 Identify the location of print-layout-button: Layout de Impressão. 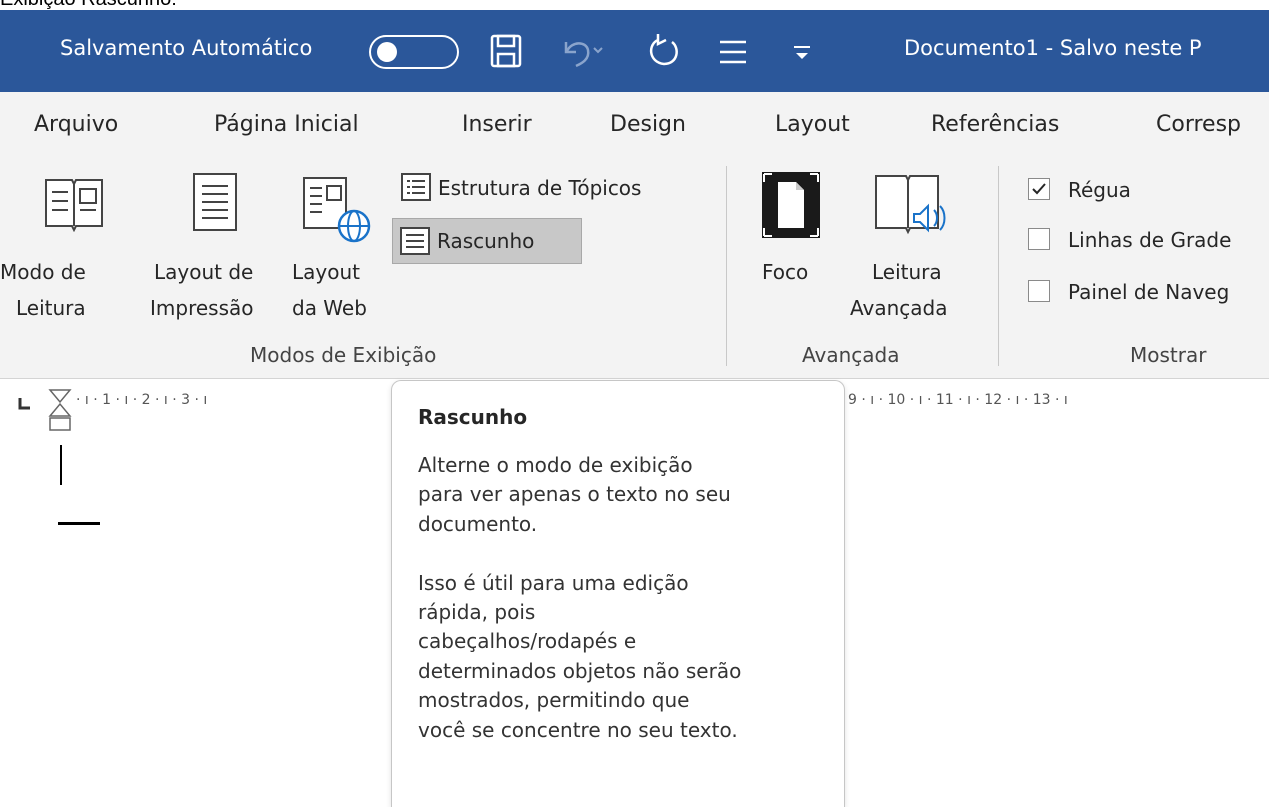
(220, 245).